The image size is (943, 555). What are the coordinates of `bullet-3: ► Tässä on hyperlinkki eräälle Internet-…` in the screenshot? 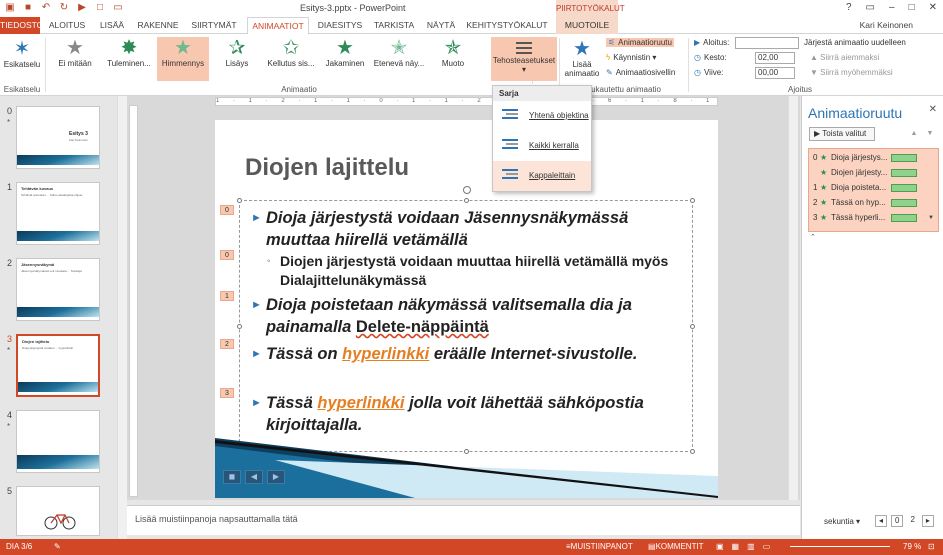 It's located at (471, 354).